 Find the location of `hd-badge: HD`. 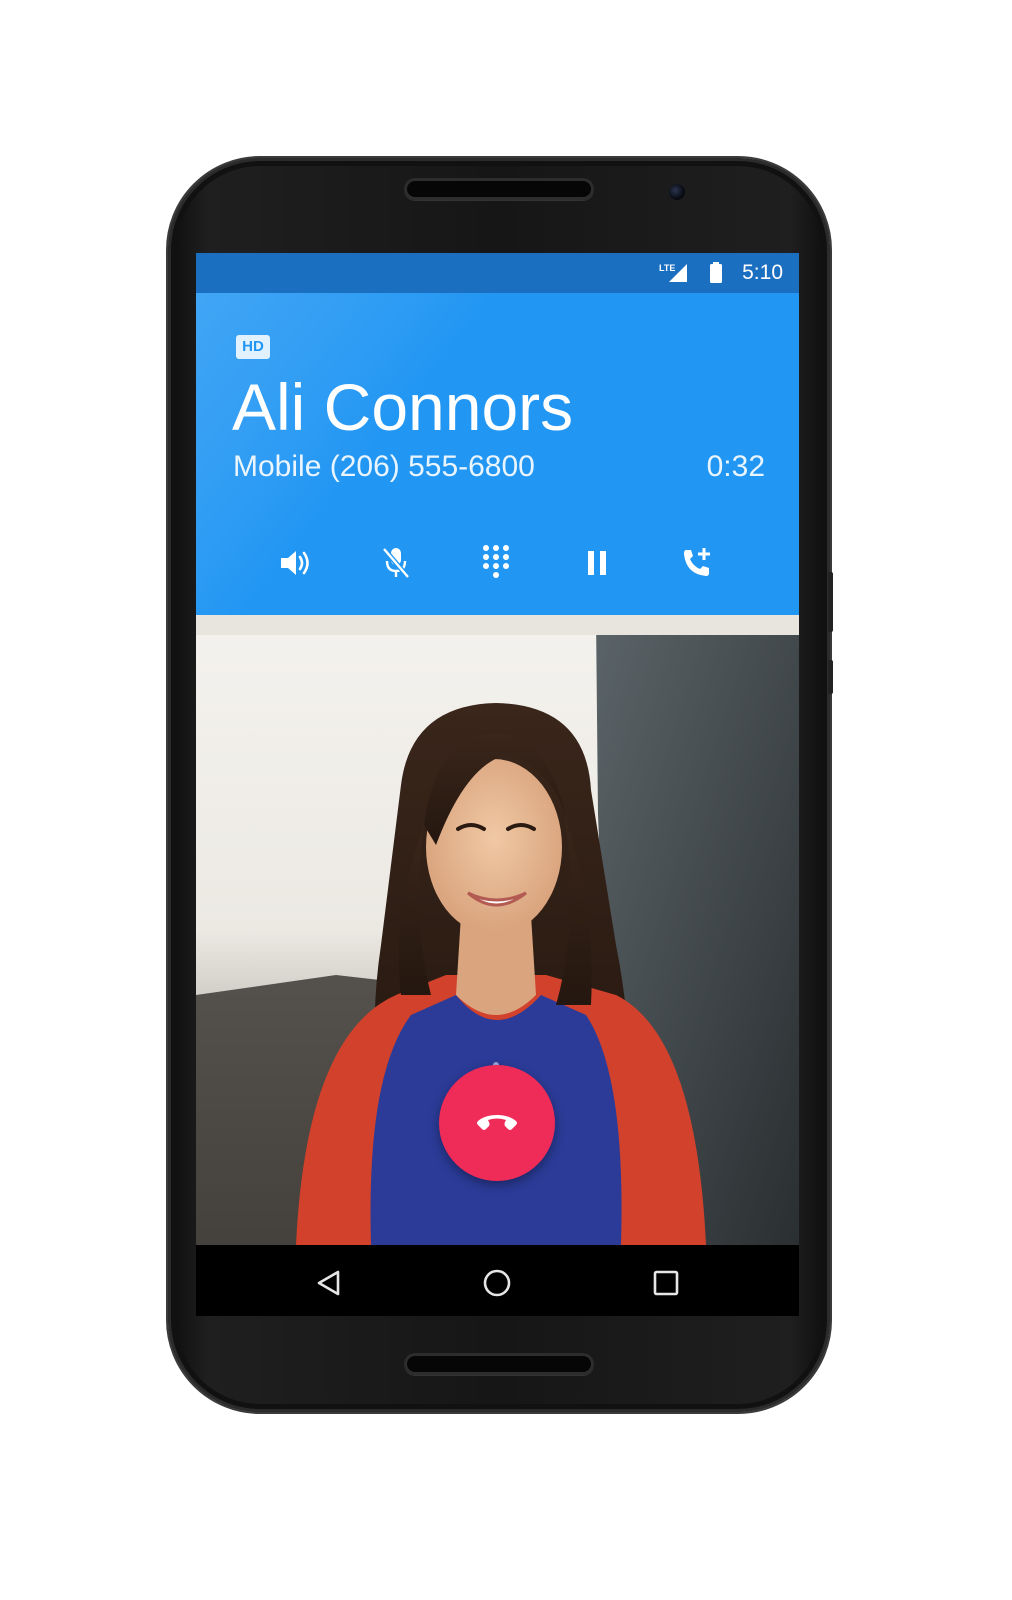

hd-badge: HD is located at coordinates (253, 347).